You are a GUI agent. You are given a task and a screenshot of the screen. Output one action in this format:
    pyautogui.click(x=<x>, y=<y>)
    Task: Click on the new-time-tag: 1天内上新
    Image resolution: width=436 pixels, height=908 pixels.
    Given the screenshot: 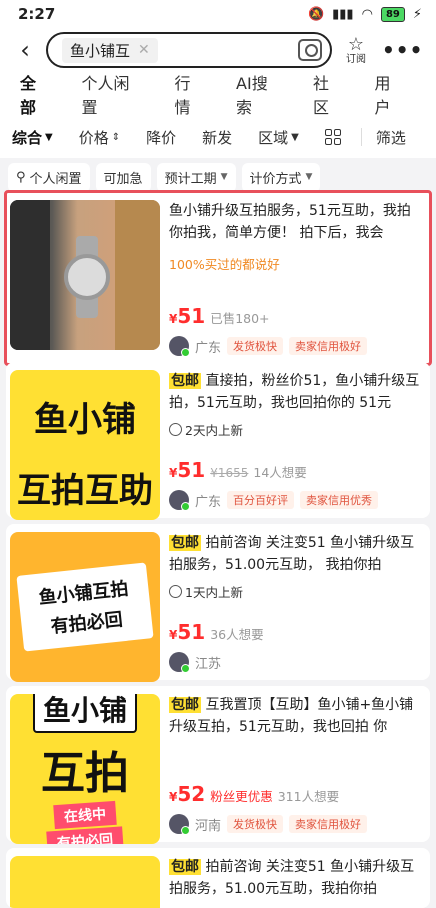 What is the action you would take?
    pyautogui.click(x=296, y=591)
    